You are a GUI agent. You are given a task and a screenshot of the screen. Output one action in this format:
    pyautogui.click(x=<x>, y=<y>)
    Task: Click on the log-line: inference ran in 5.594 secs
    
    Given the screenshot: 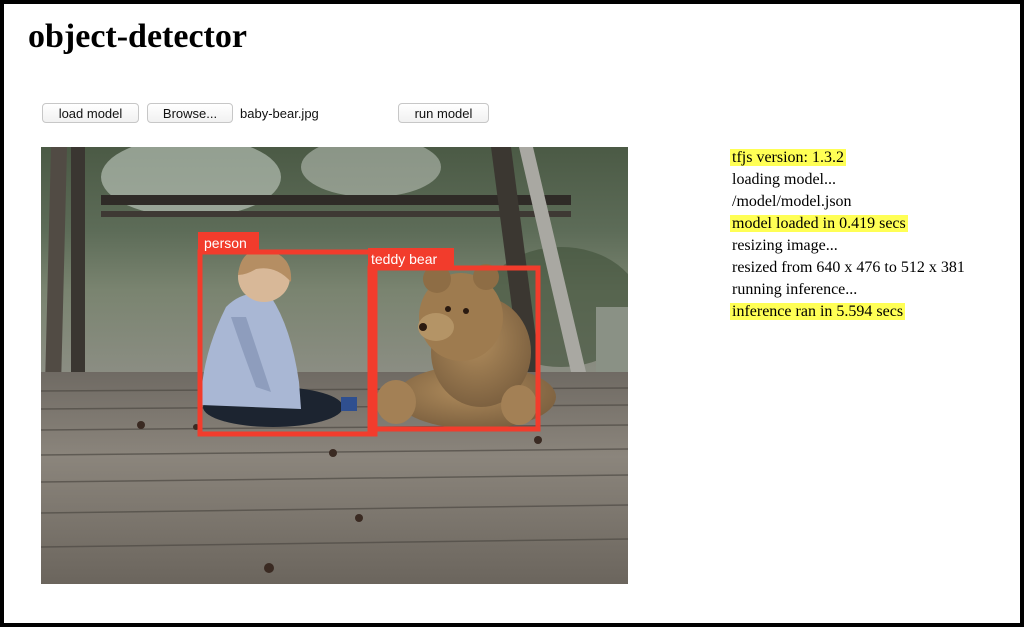 What is the action you would take?
    pyautogui.click(x=876, y=312)
    